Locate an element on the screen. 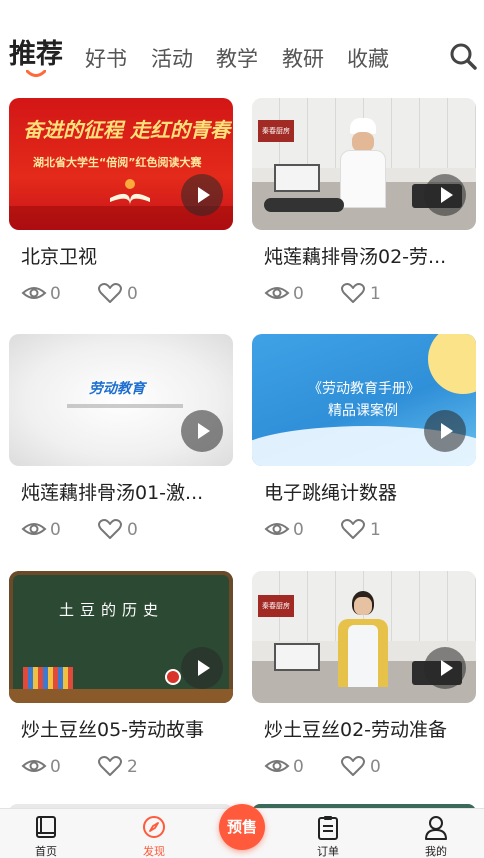 Image resolution: width=484 pixels, height=858 pixels. card-stats: 0 2 is located at coordinates (126, 767).